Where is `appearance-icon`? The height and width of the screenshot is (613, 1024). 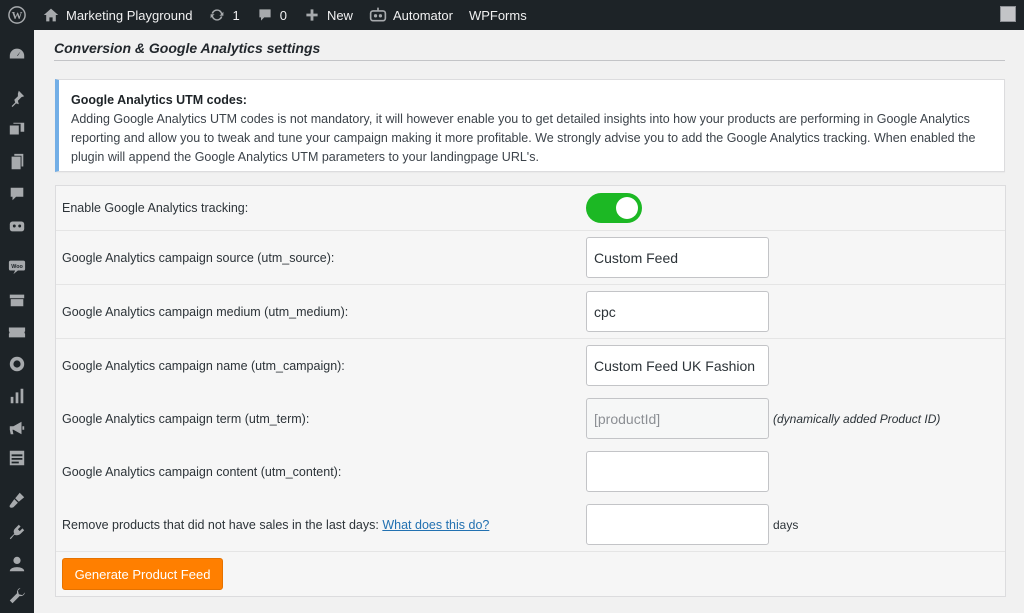
appearance-icon is located at coordinates (17, 500).